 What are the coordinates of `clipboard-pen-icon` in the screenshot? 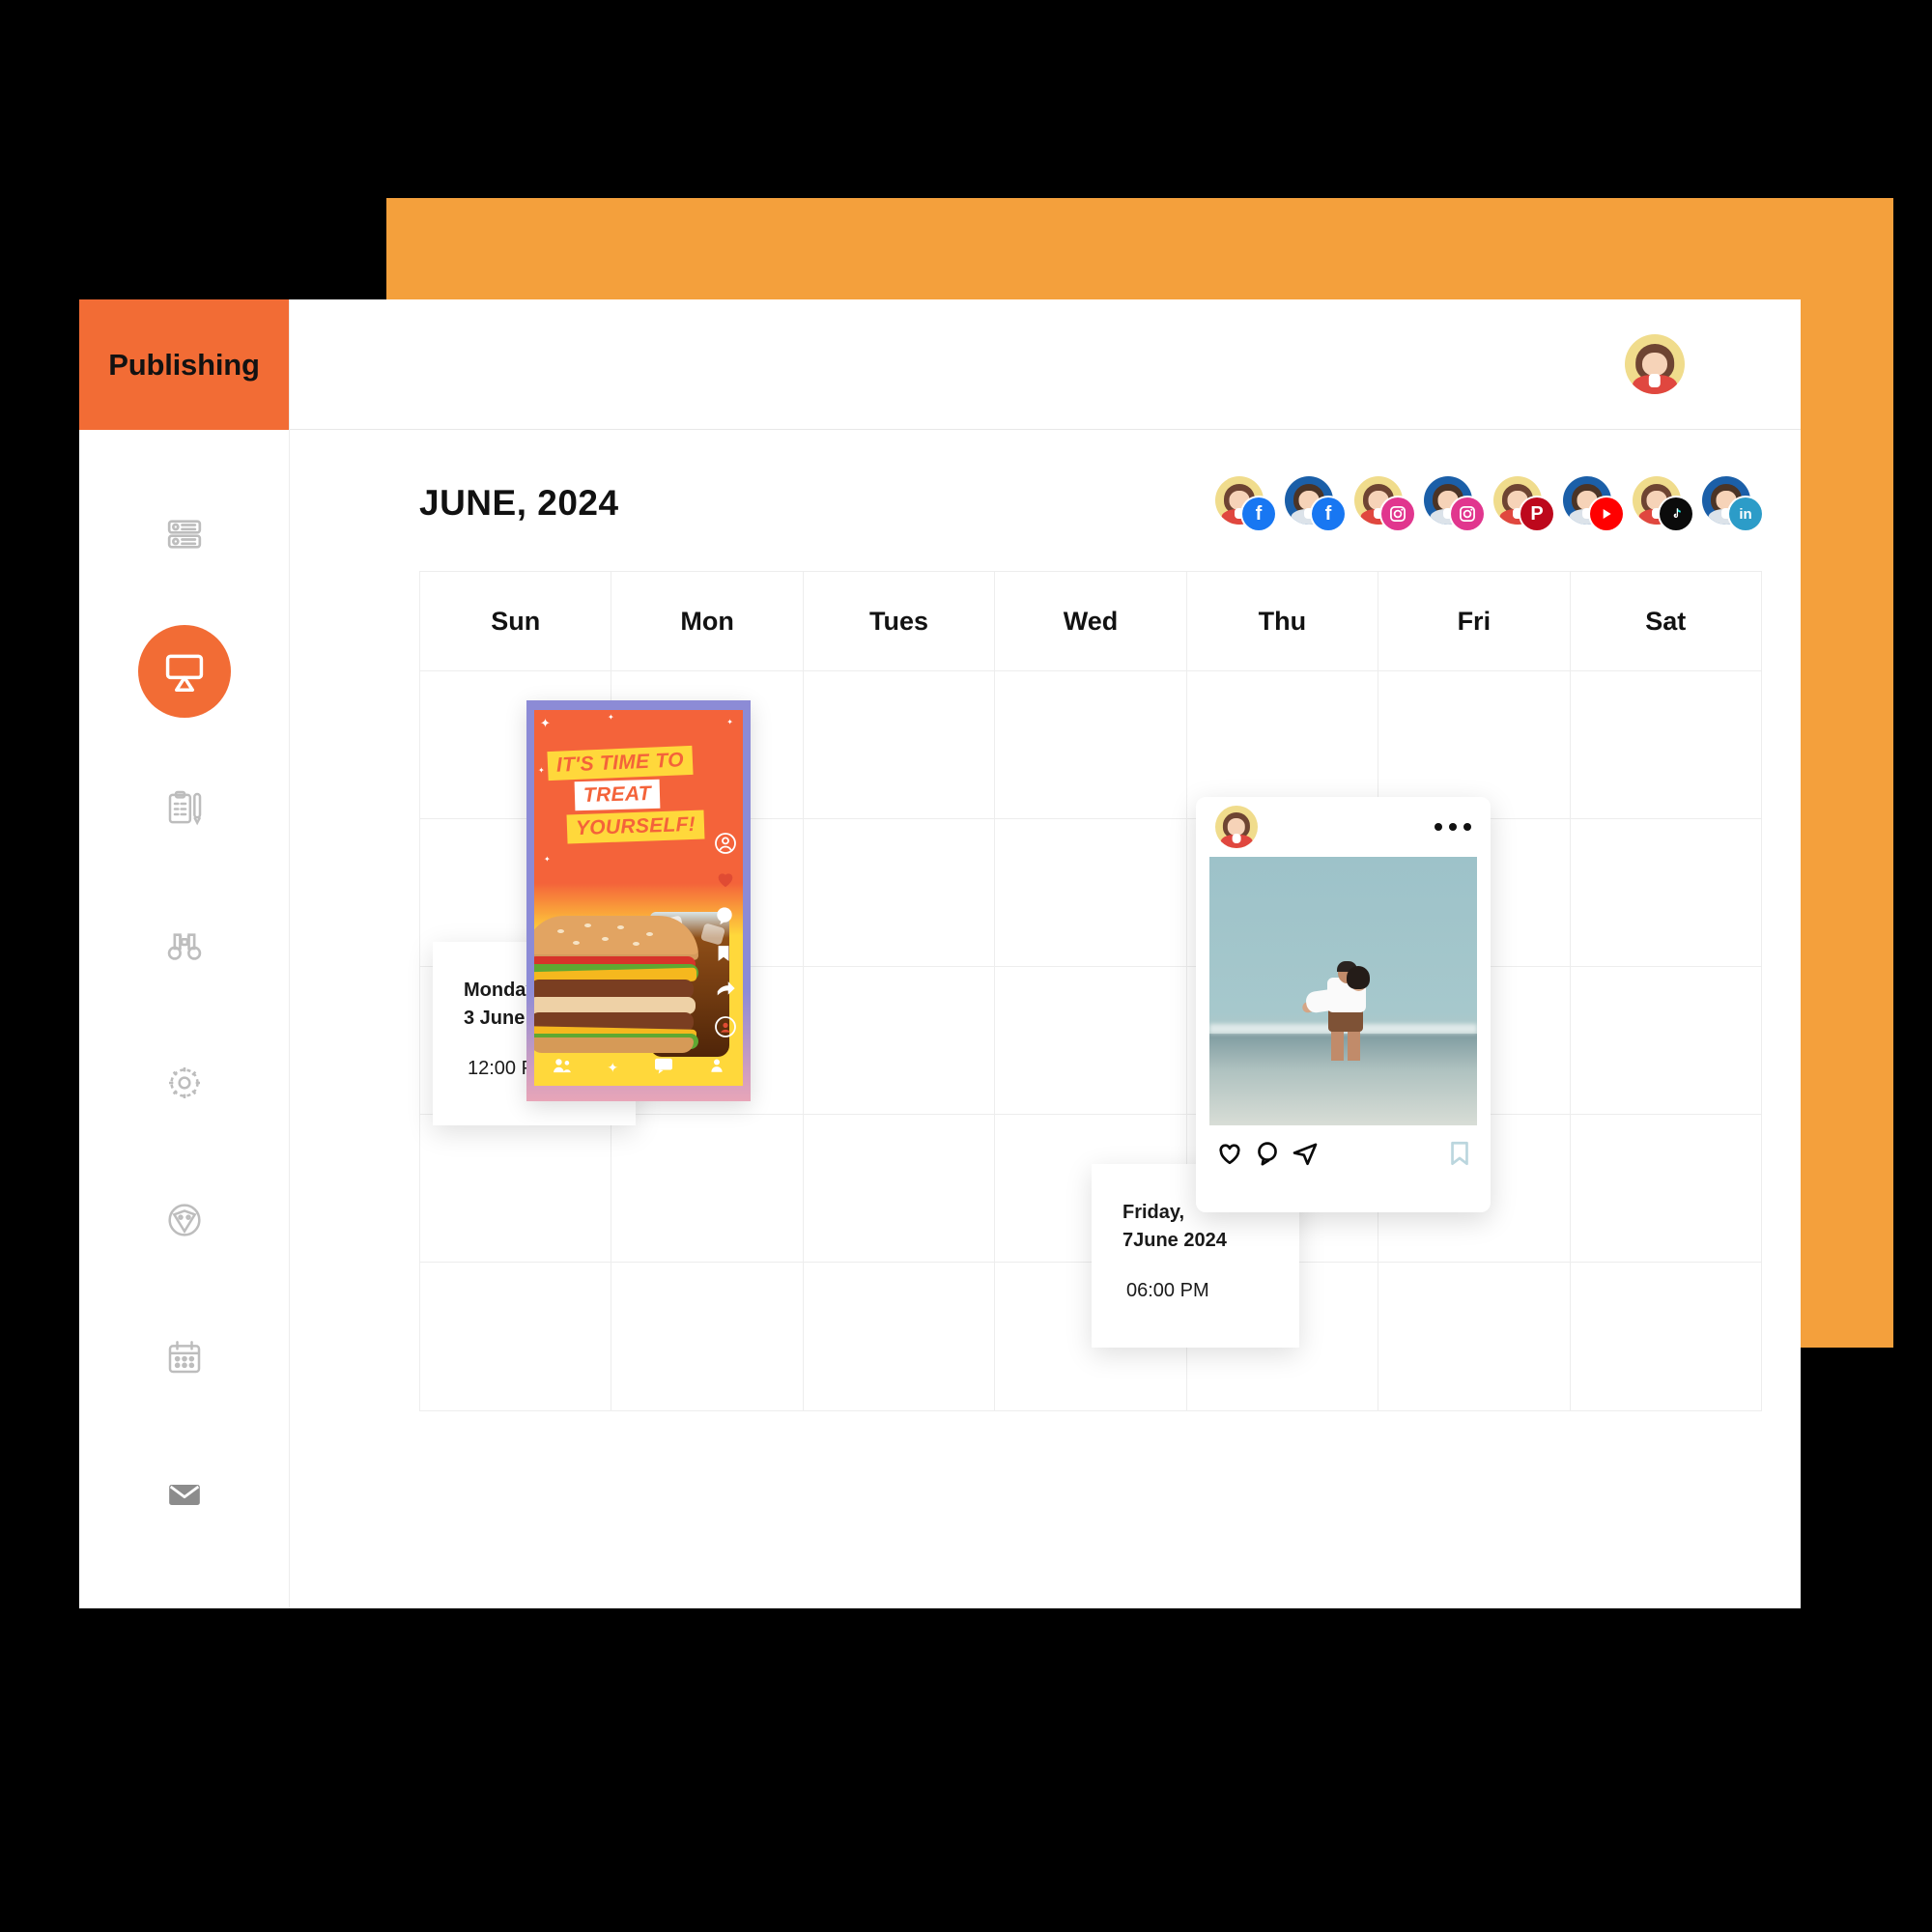 It's located at (184, 808).